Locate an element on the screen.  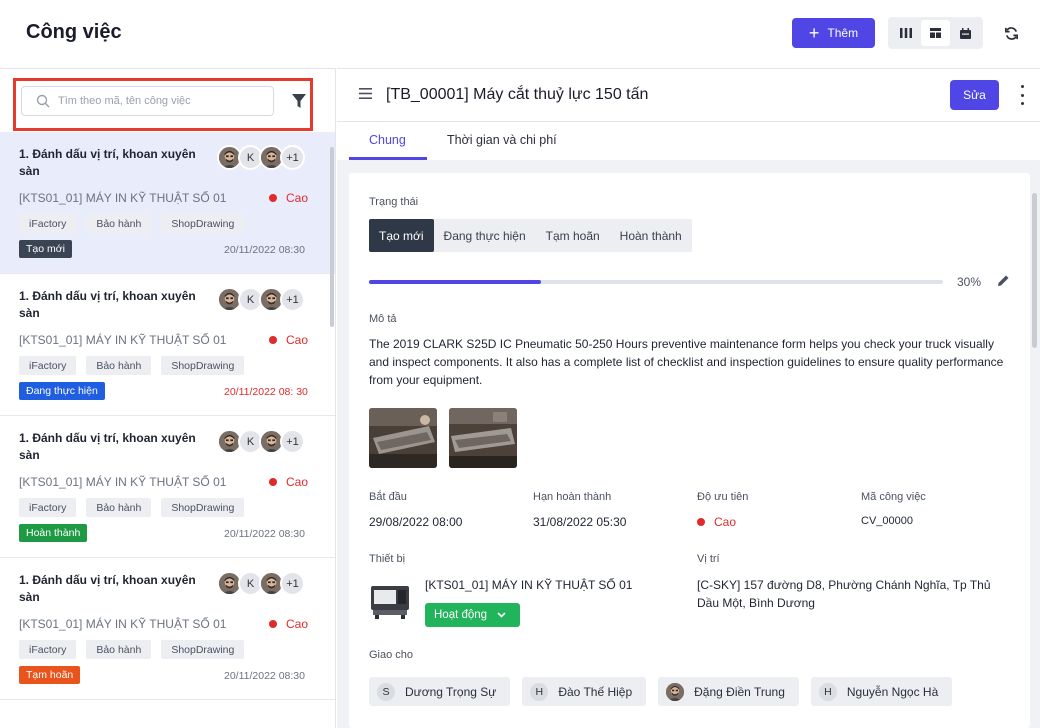
start-label: Bắt đầu is located at coordinates (388, 497).